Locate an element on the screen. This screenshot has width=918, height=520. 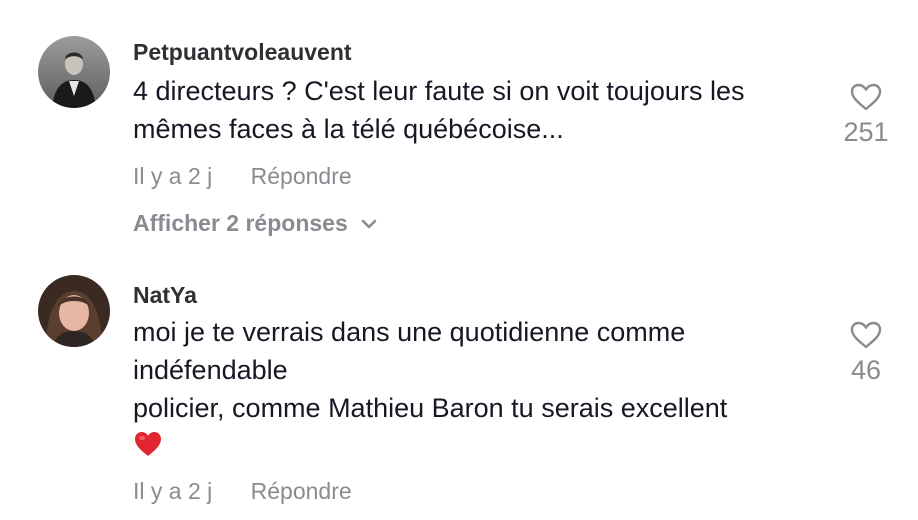
red-heart-emoji-icon is located at coordinates (148, 444).